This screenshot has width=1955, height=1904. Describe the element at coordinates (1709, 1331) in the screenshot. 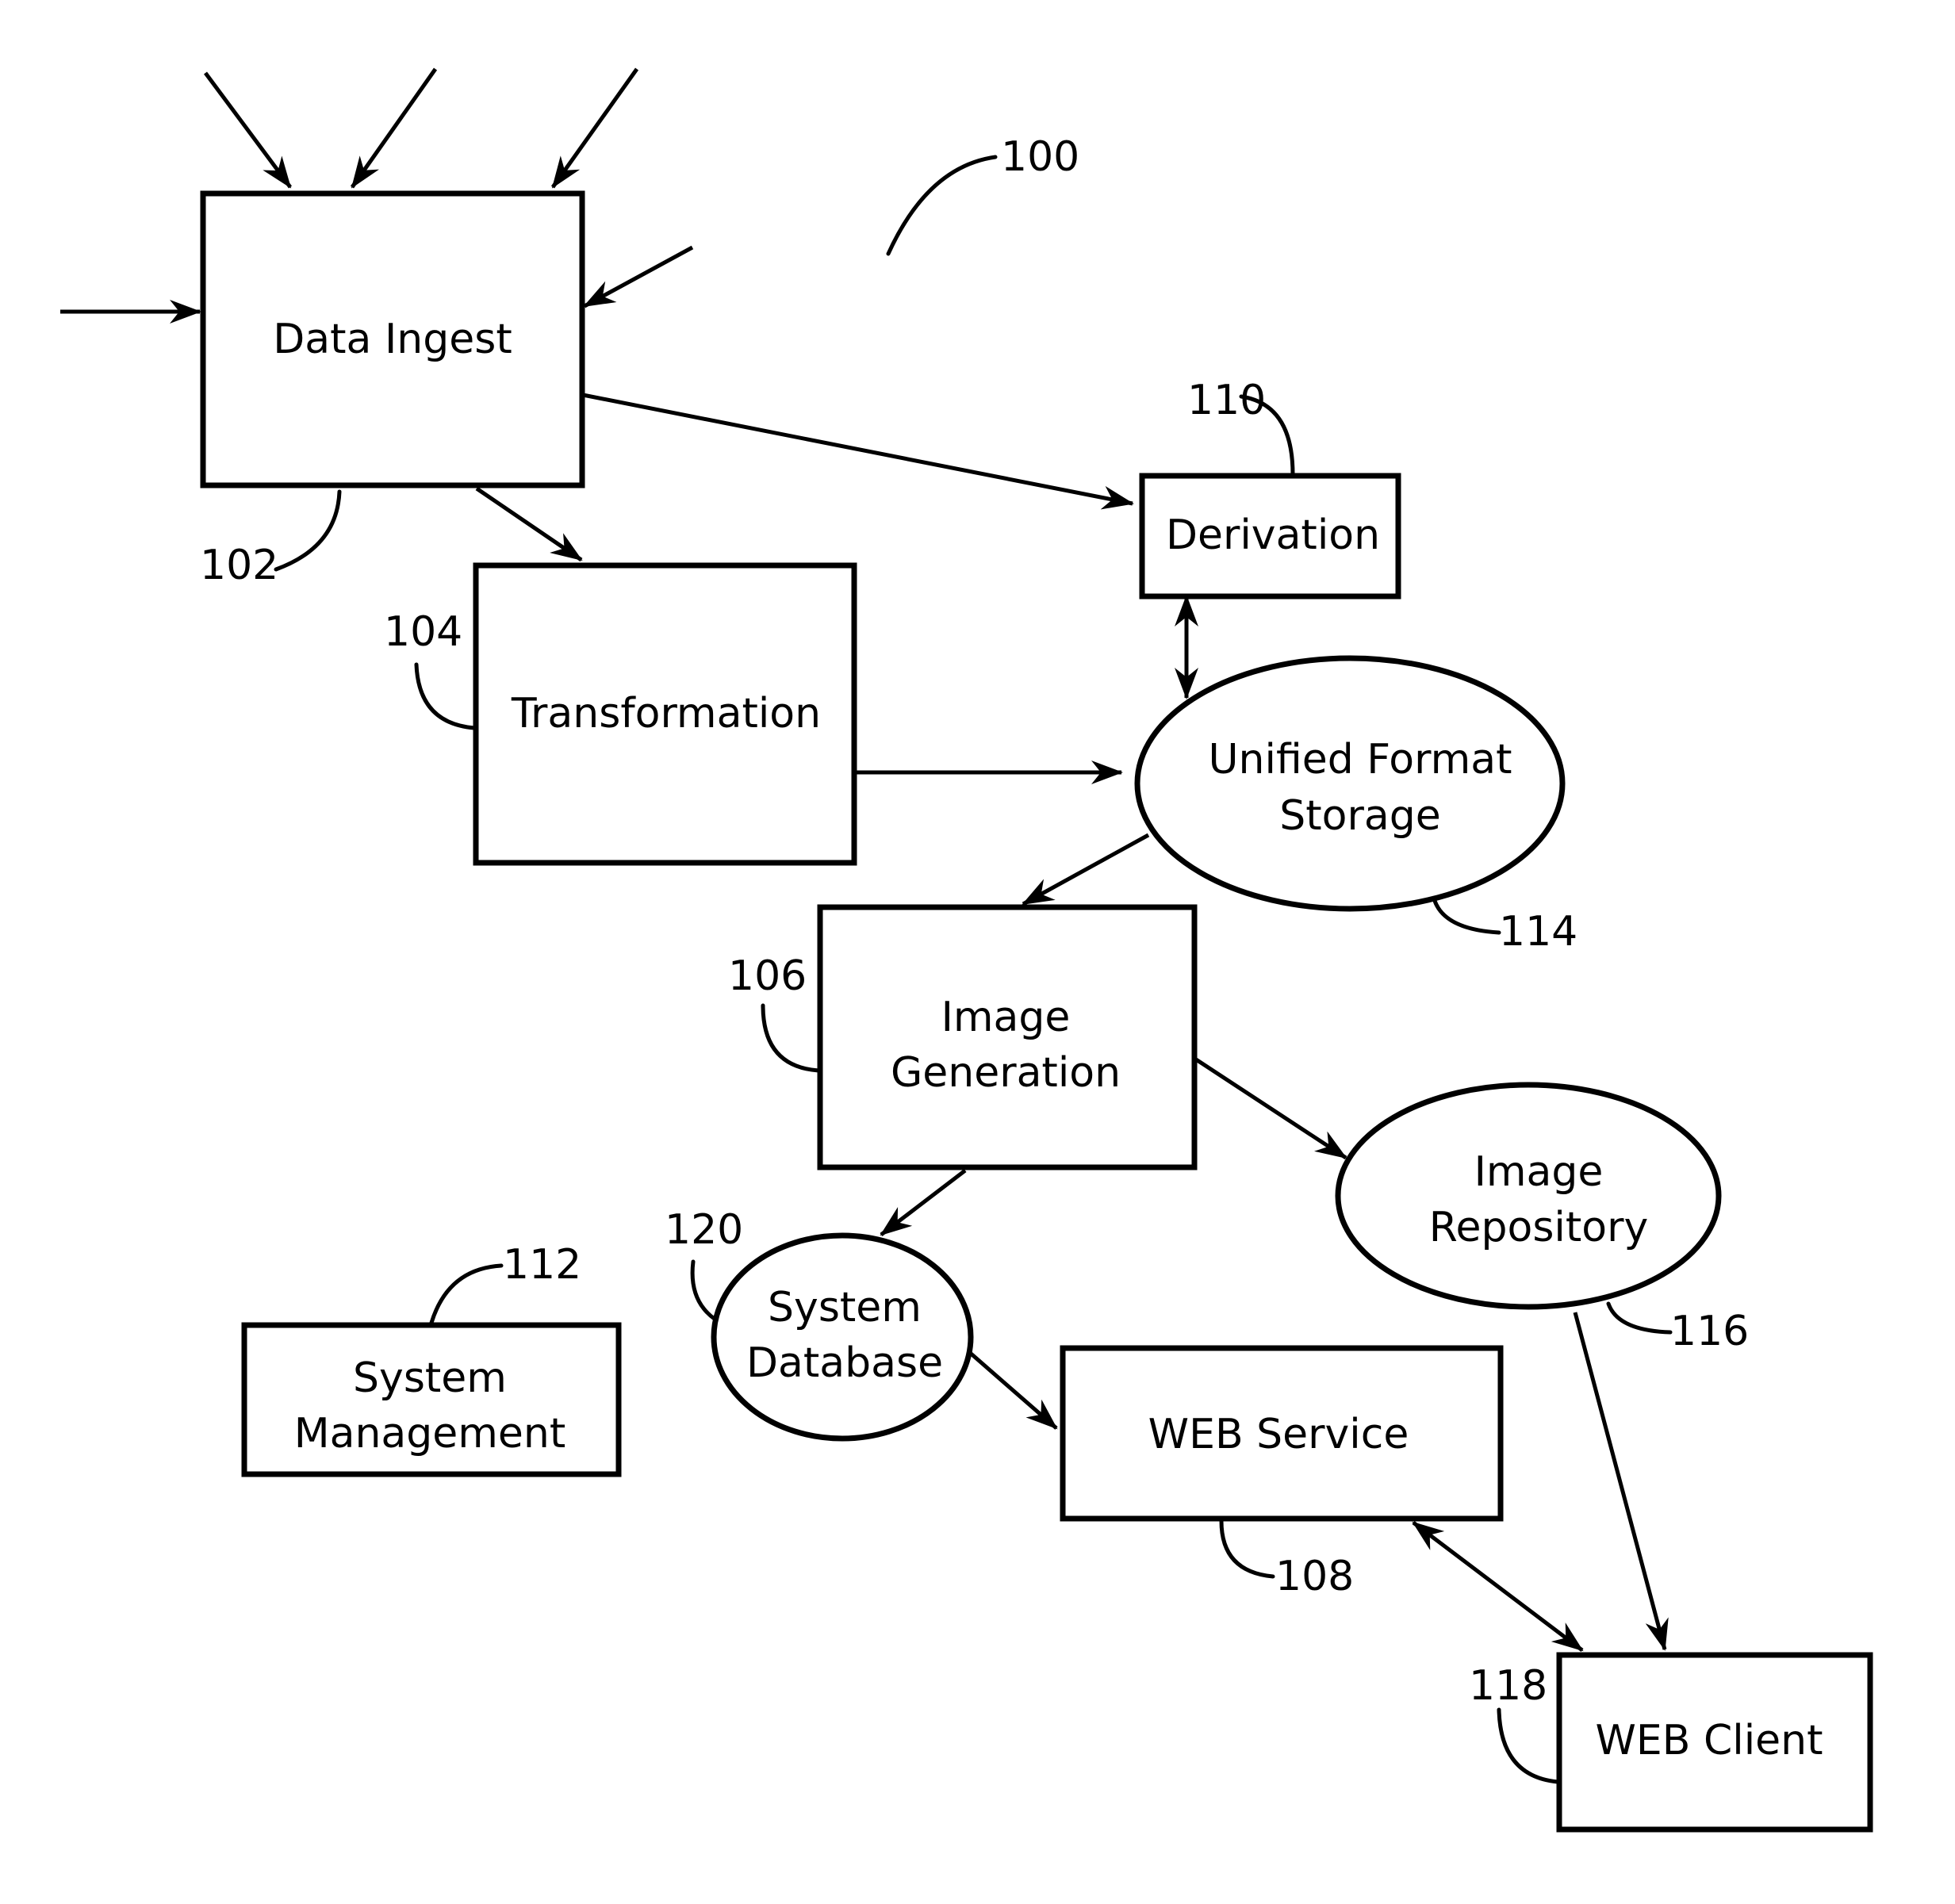

I see `ref-116-label: 116` at that location.